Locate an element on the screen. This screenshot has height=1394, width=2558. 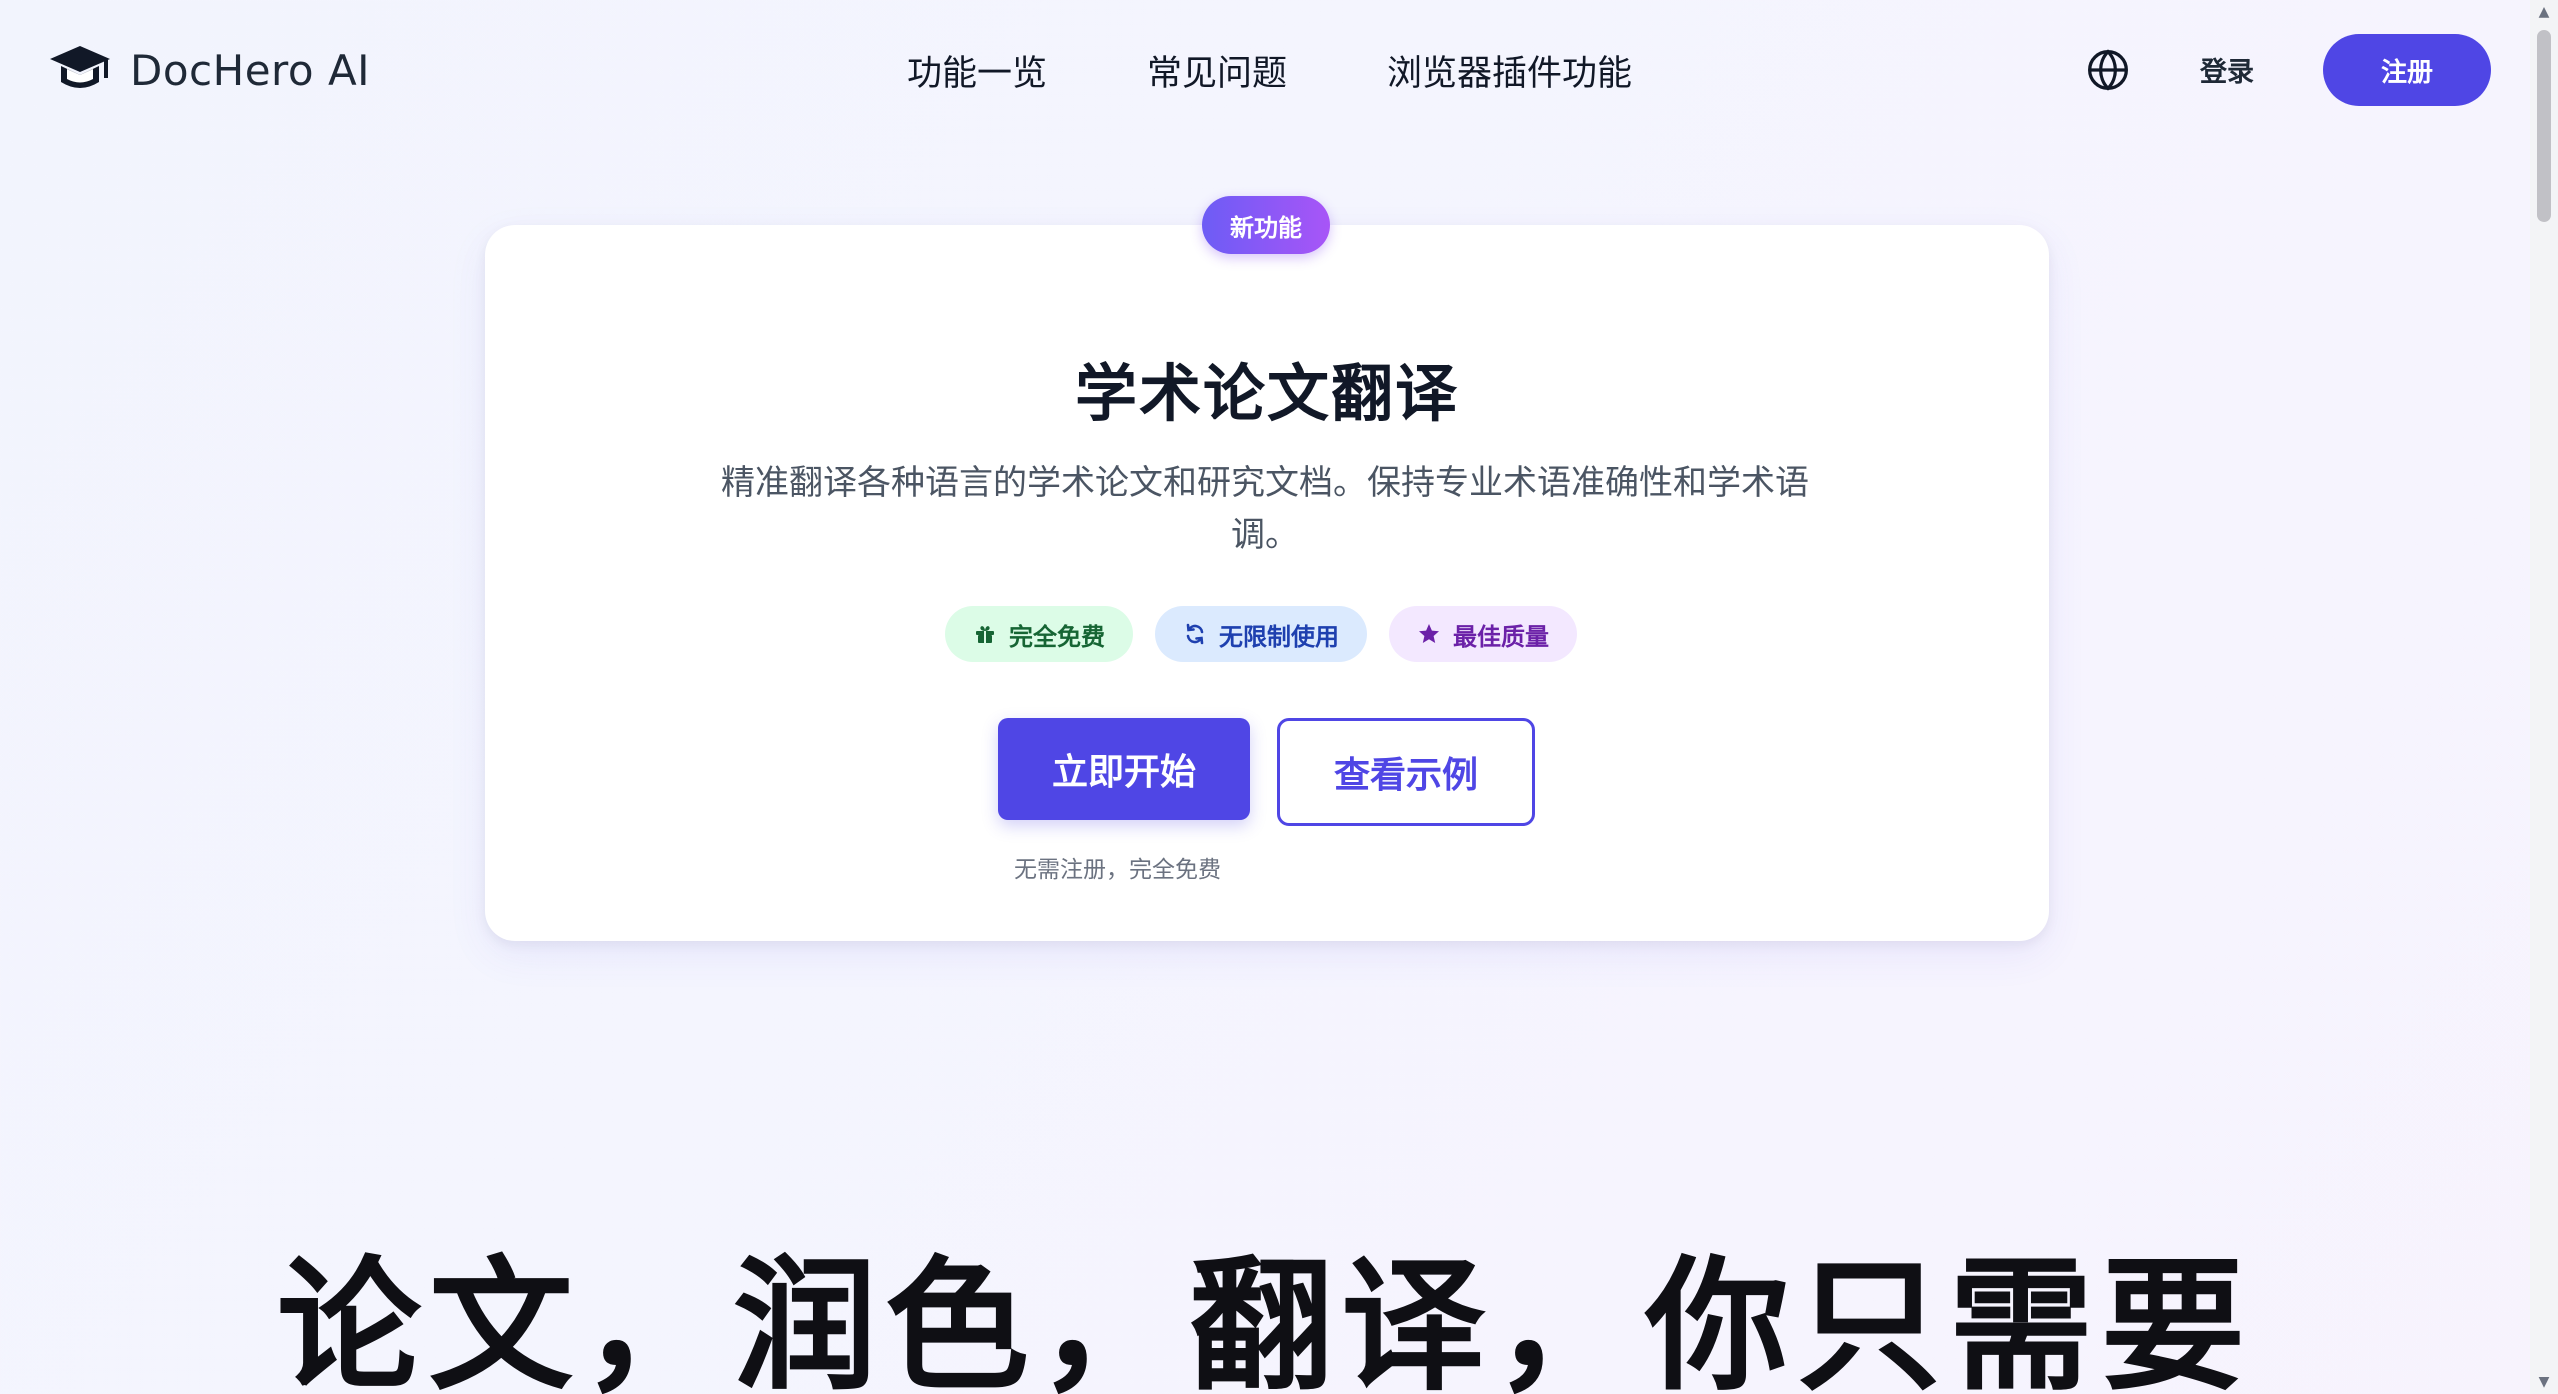
pill-free: 完全免费 is located at coordinates (1039, 634).